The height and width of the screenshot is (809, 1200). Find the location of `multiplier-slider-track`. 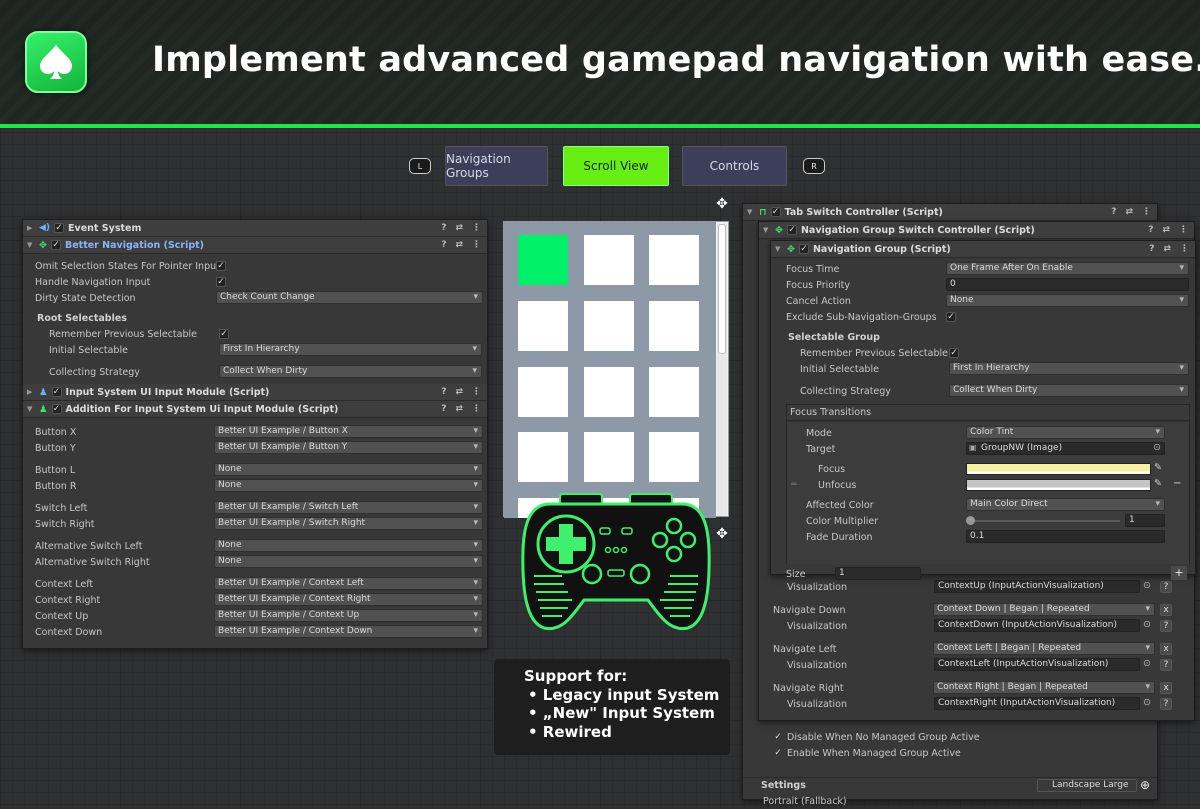

multiplier-slider-track is located at coordinates (1045, 521).